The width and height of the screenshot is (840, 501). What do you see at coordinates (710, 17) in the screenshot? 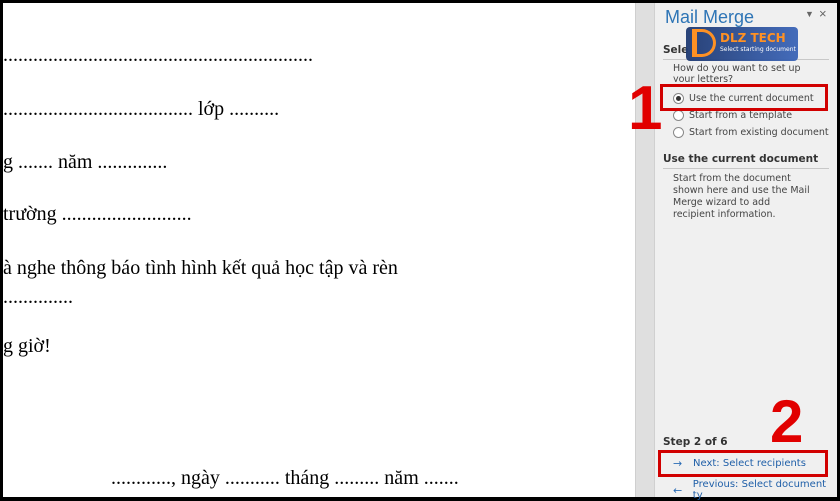
I see `pane-title: Mail Merge` at bounding box center [710, 17].